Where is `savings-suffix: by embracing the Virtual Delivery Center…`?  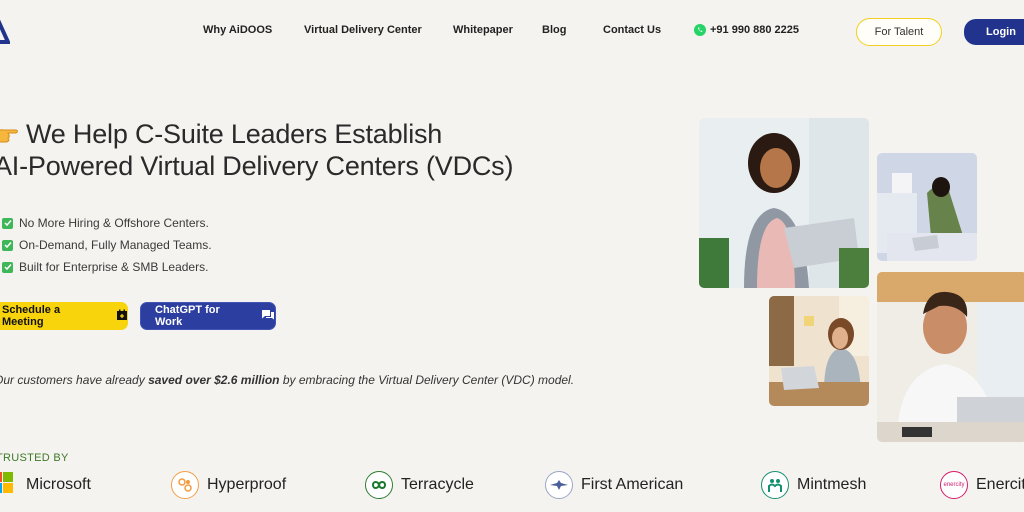 savings-suffix: by embracing the Virtual Delivery Center… is located at coordinates (428, 380).